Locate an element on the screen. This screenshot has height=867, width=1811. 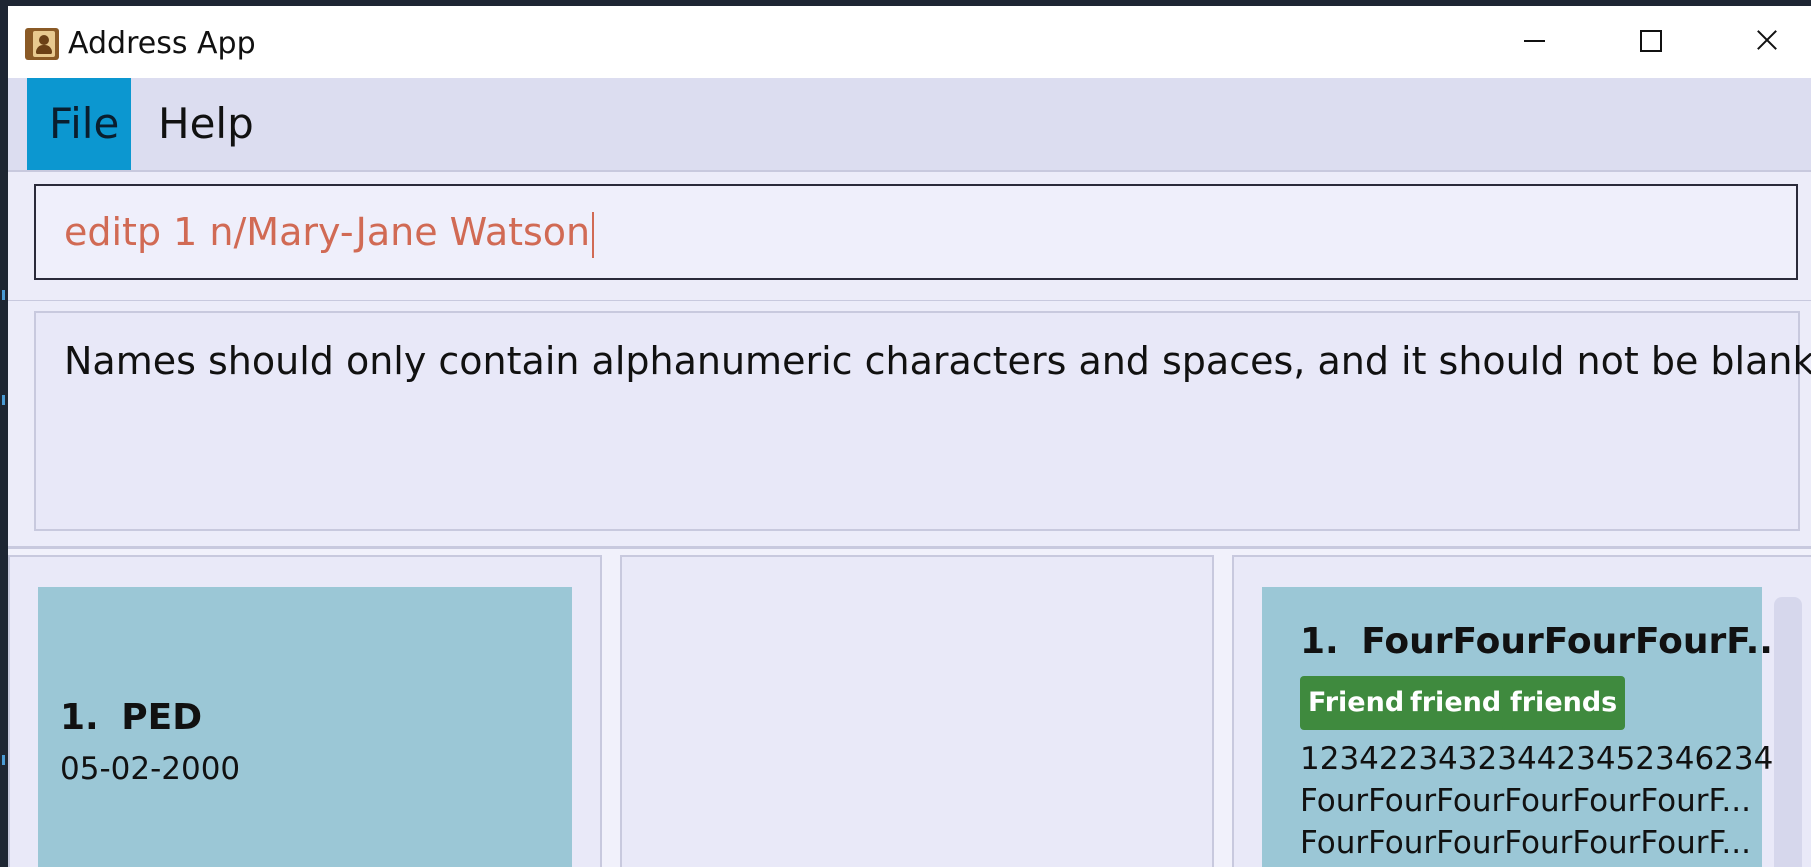
minimize-button is located at coordinates (1534, 40).